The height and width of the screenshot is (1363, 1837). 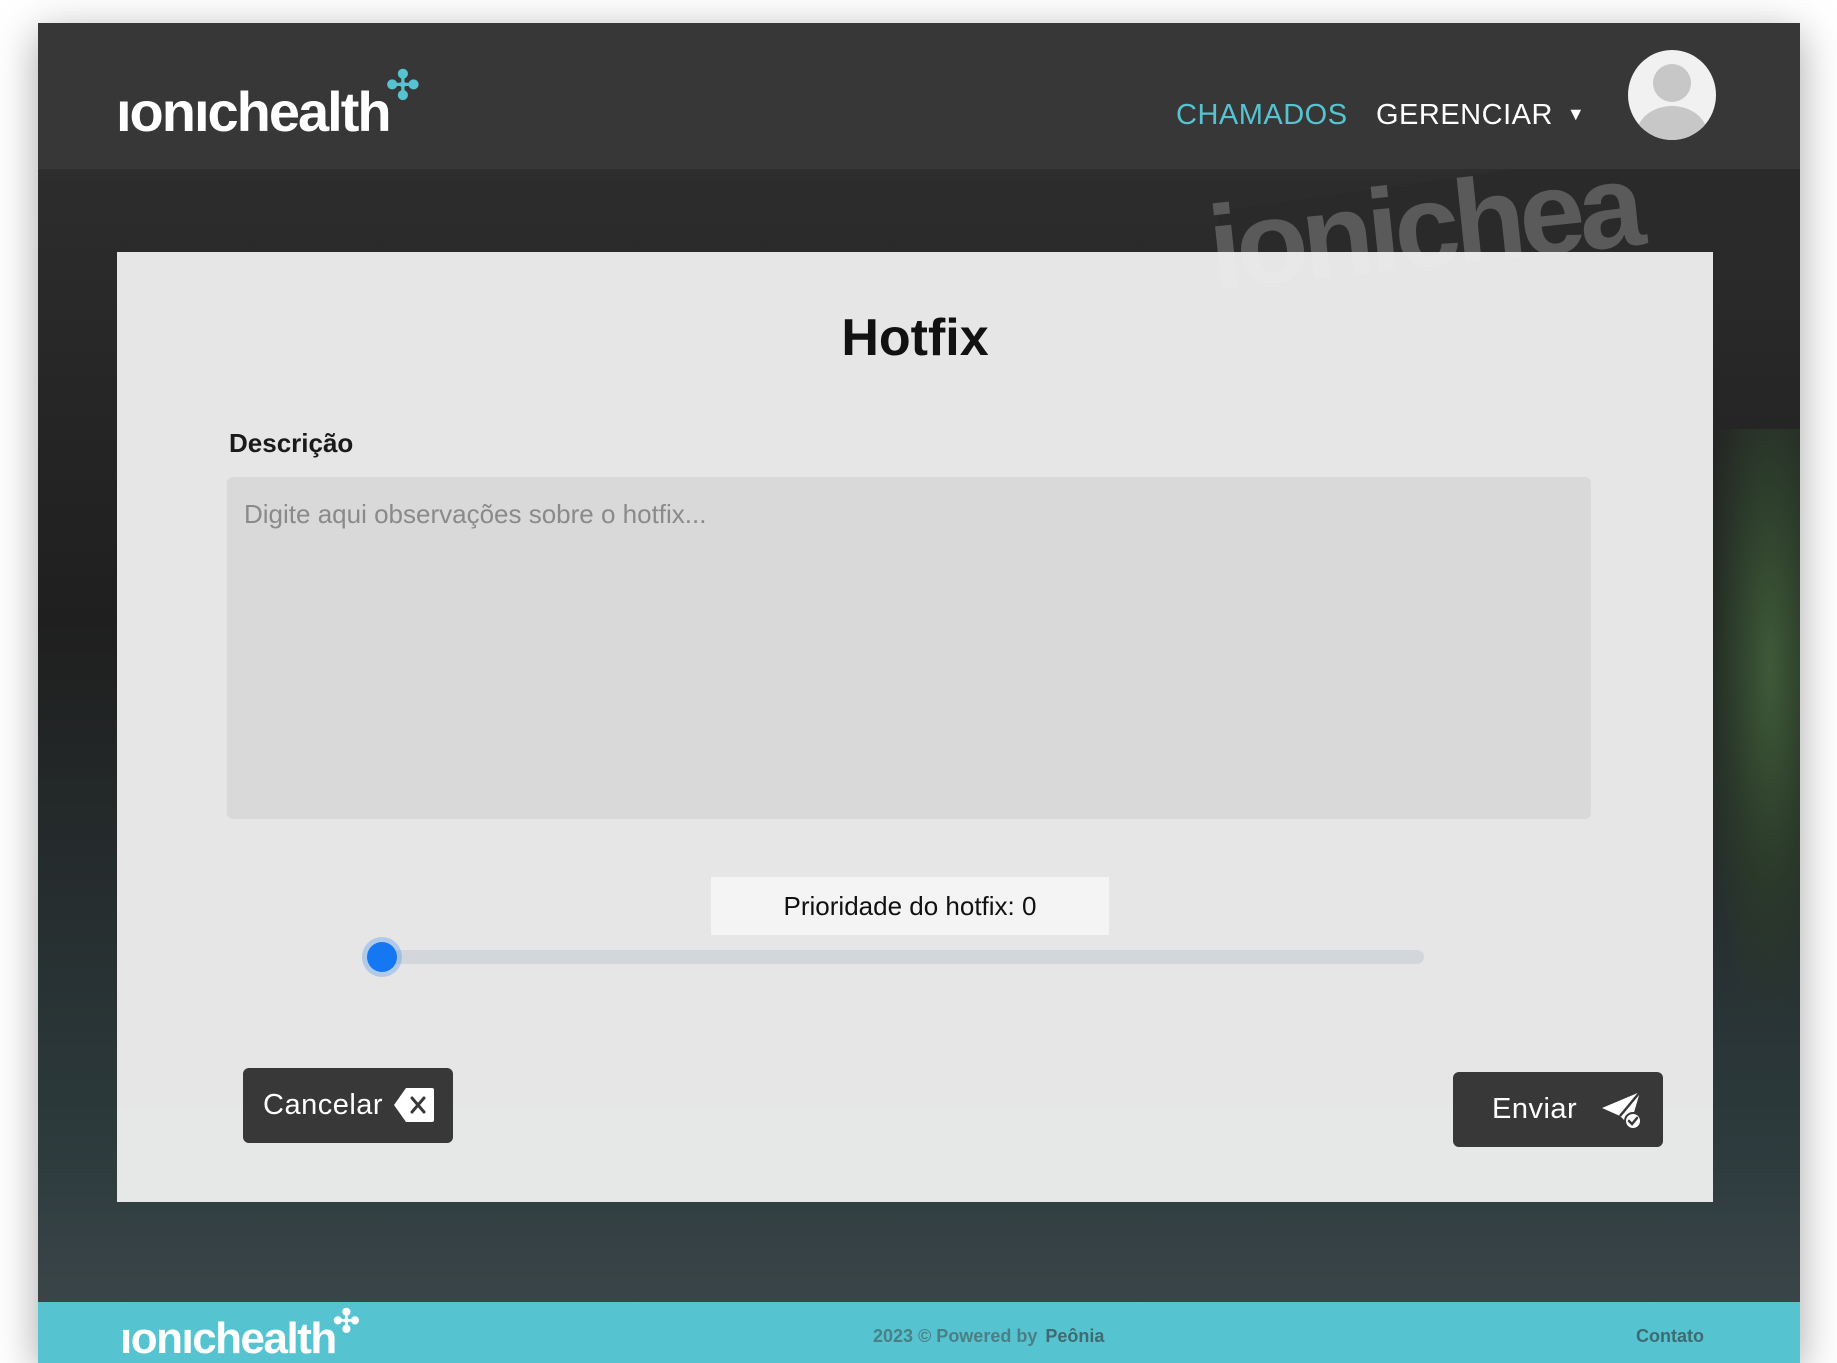 I want to click on priority-slider-track, so click(x=895, y=957).